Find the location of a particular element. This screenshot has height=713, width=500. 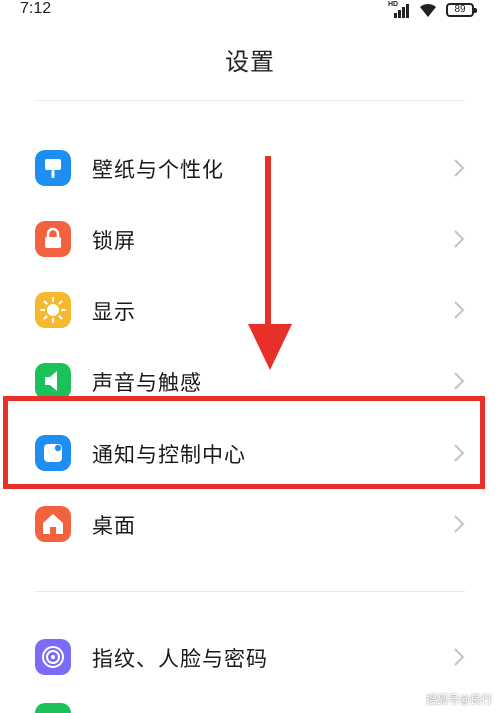

settings-item-security: 指纹、人脸与密码 is located at coordinates (250, 657).